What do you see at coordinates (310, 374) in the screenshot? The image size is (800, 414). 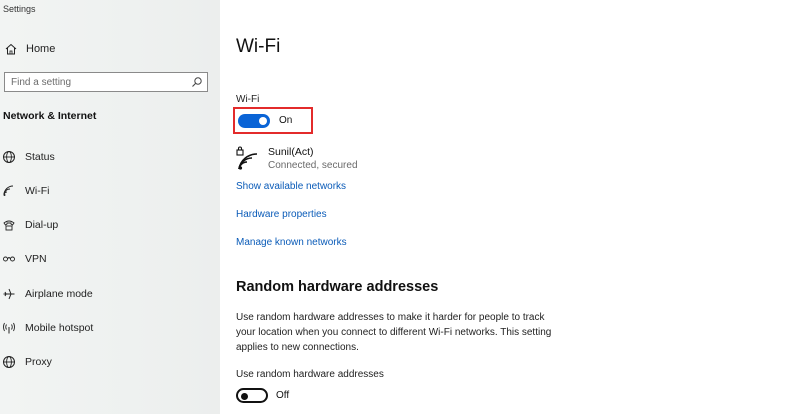 I see `random-hw-toggle-label: Use random hardware addresses` at bounding box center [310, 374].